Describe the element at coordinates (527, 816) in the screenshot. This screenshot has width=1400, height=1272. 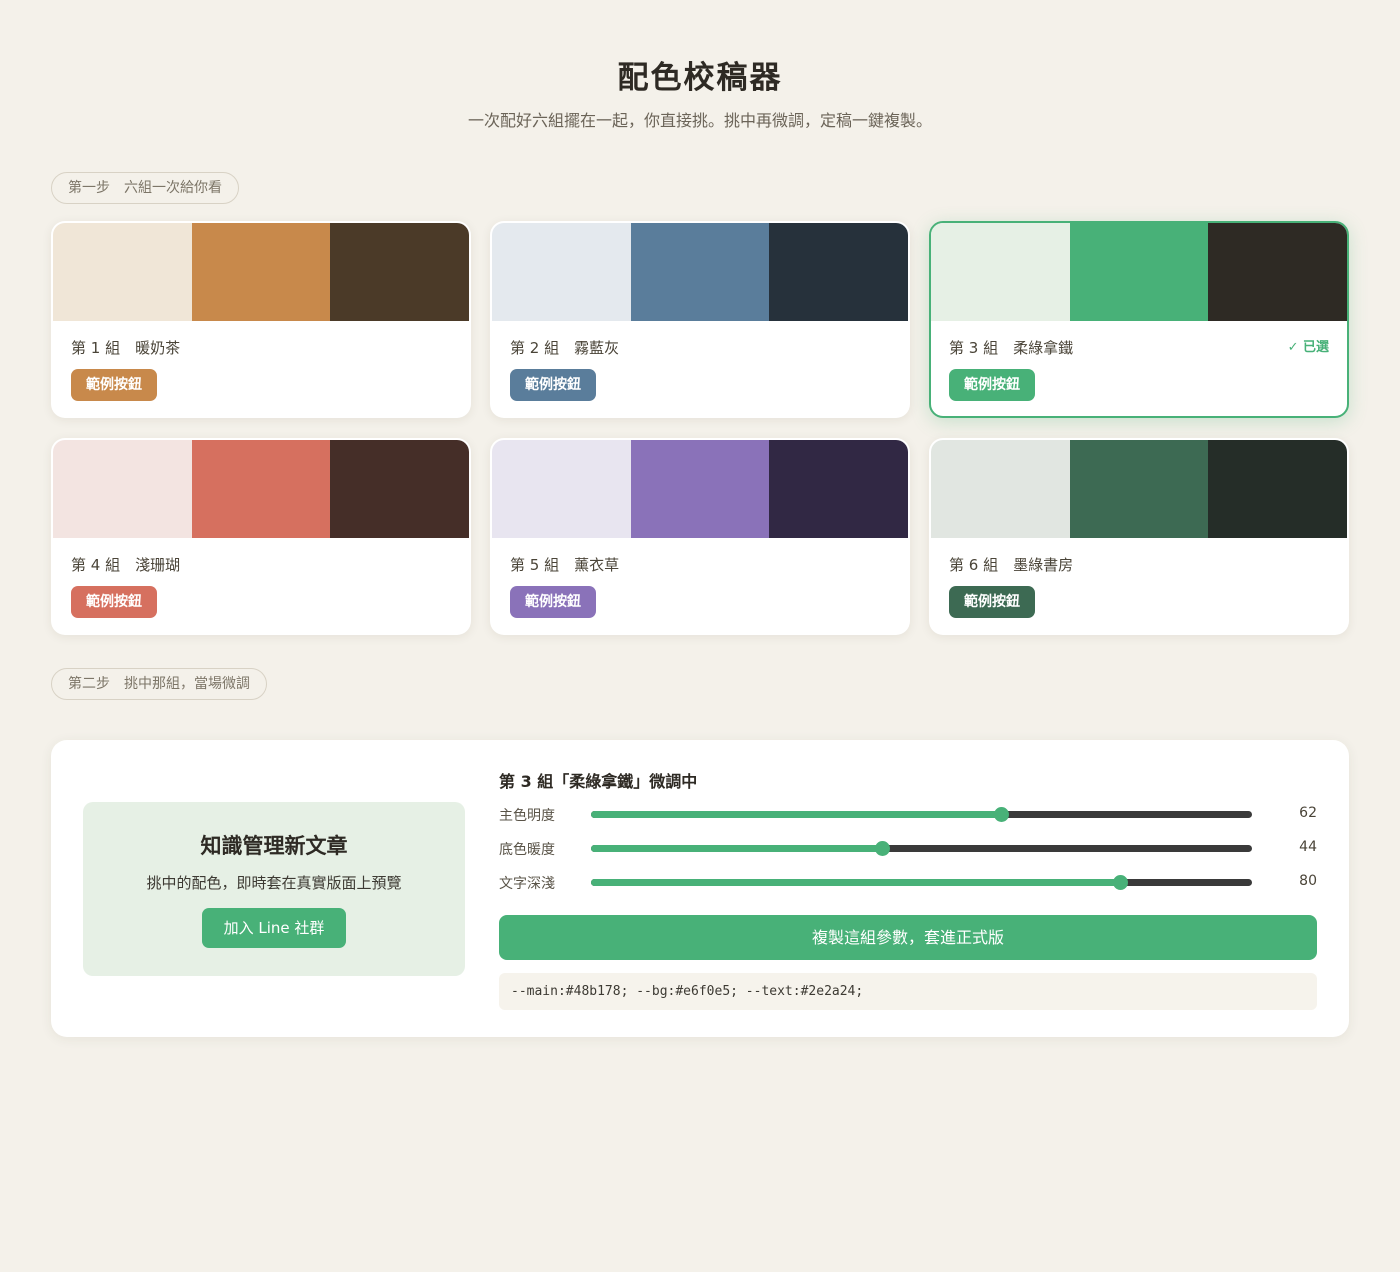
I see `slider-label: 主色明度` at that location.